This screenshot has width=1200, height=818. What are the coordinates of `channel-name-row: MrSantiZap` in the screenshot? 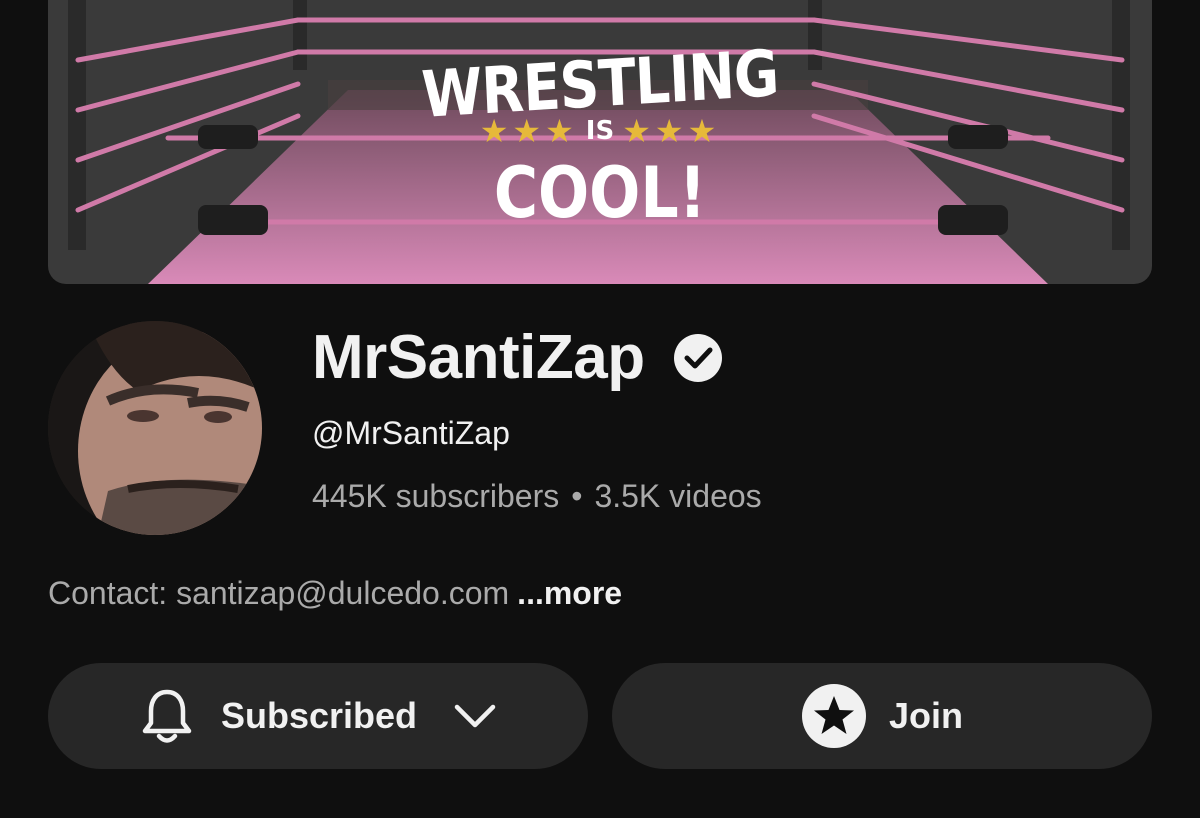 It's located at (517, 358).